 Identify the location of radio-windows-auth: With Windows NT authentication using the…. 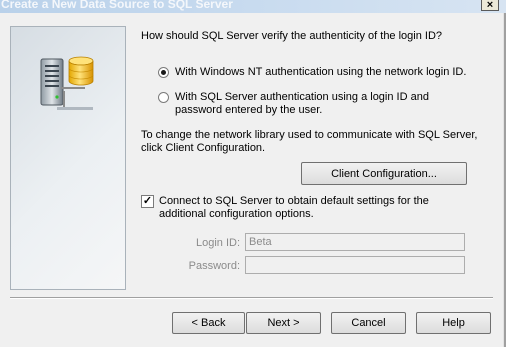
(316, 72).